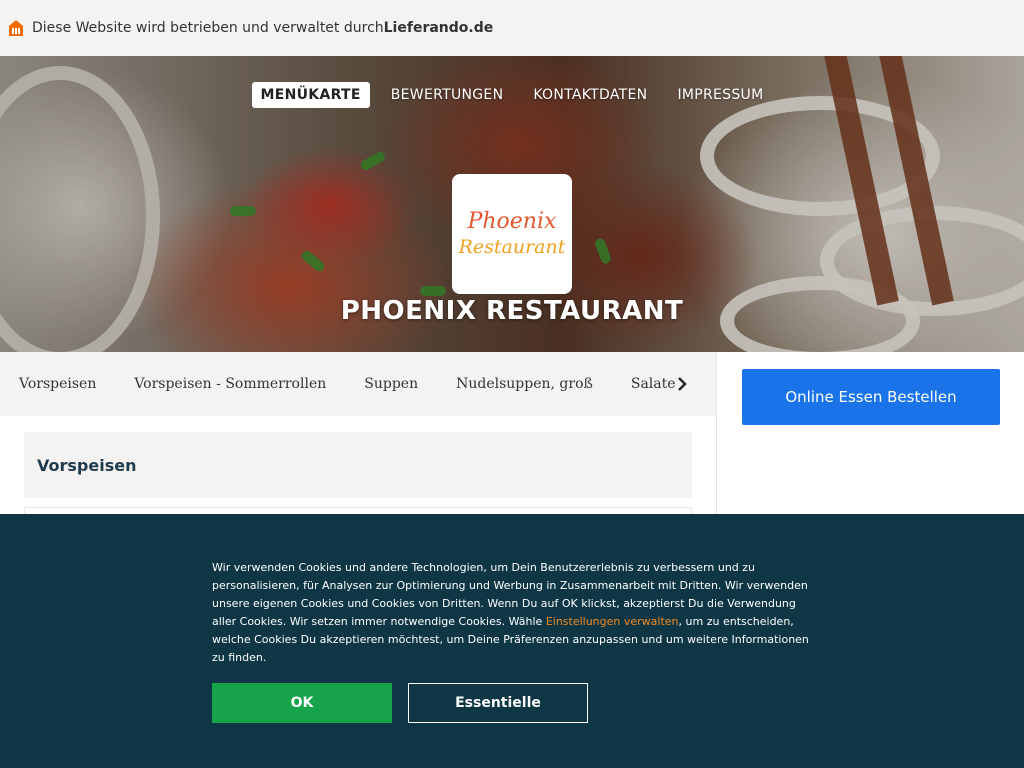 This screenshot has width=1024, height=768. Describe the element at coordinates (310, 95) in the screenshot. I see `nav-menukarte: MENÜKARTE` at that location.